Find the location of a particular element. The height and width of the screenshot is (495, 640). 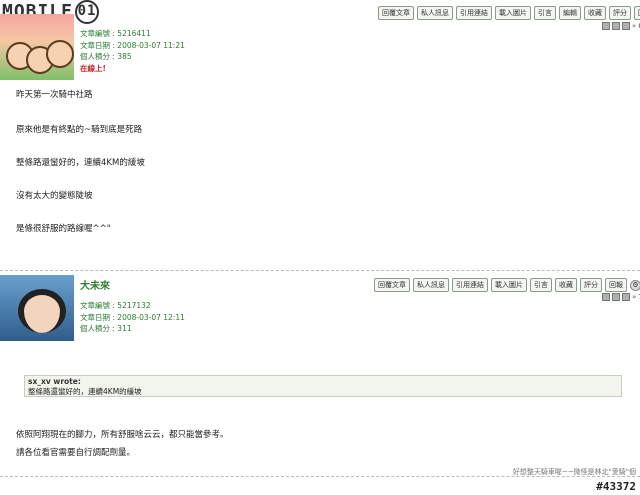

settings-icon: ⚙ is located at coordinates (635, 285).